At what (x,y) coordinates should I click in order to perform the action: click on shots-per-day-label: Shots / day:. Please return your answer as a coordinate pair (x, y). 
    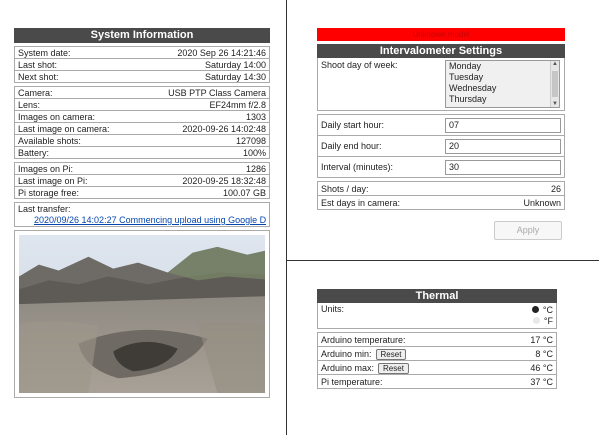
    Looking at the image, I should click on (345, 188).